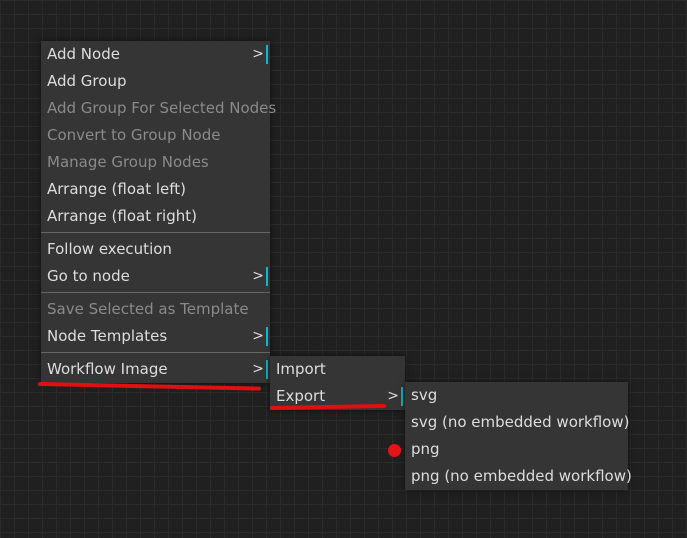 The height and width of the screenshot is (538, 687). Describe the element at coordinates (87, 81) in the screenshot. I see `menu-item-label: Add Group` at that location.